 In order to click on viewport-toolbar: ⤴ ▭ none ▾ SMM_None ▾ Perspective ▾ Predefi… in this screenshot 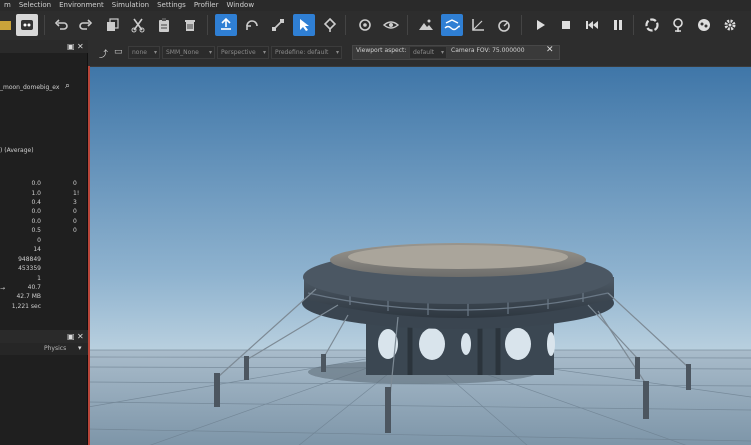, I will do `click(419, 53)`.